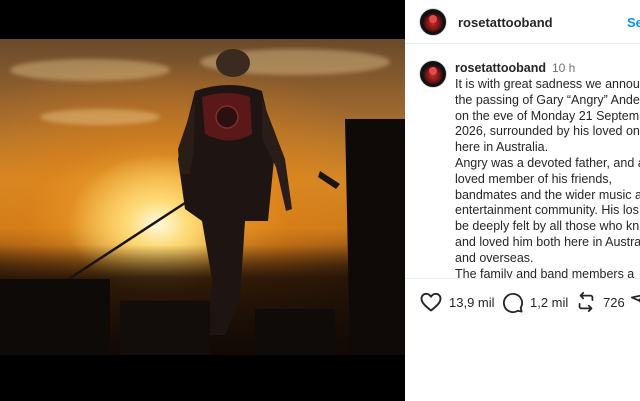 This screenshot has width=640, height=401. I want to click on like-action: 13,9 mil, so click(457, 302).